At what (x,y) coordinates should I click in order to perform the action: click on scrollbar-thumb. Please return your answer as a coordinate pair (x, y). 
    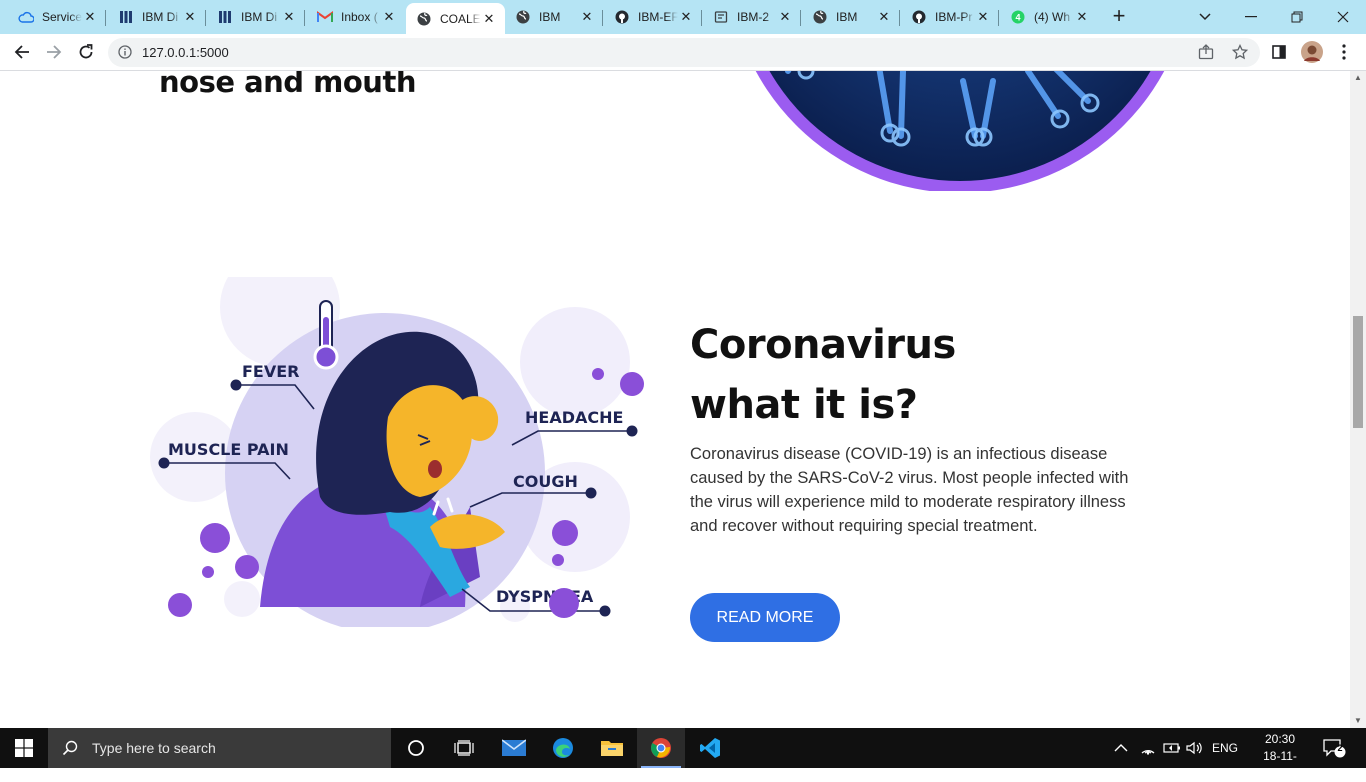
    Looking at the image, I should click on (1358, 372).